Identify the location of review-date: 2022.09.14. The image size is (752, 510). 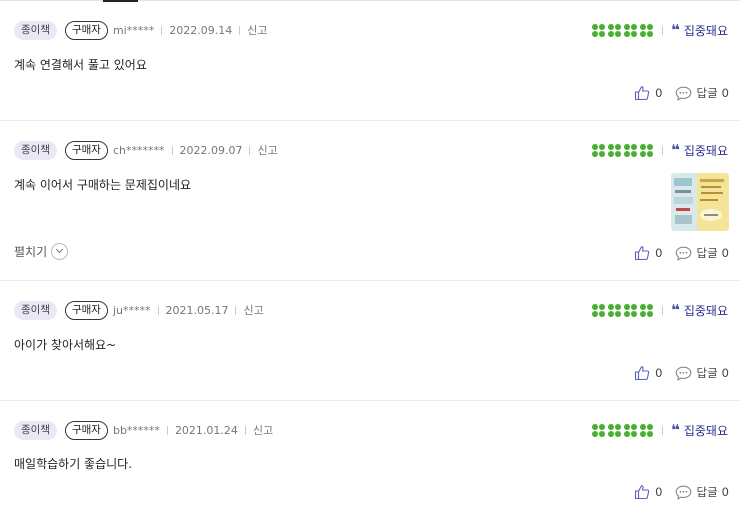
(201, 30).